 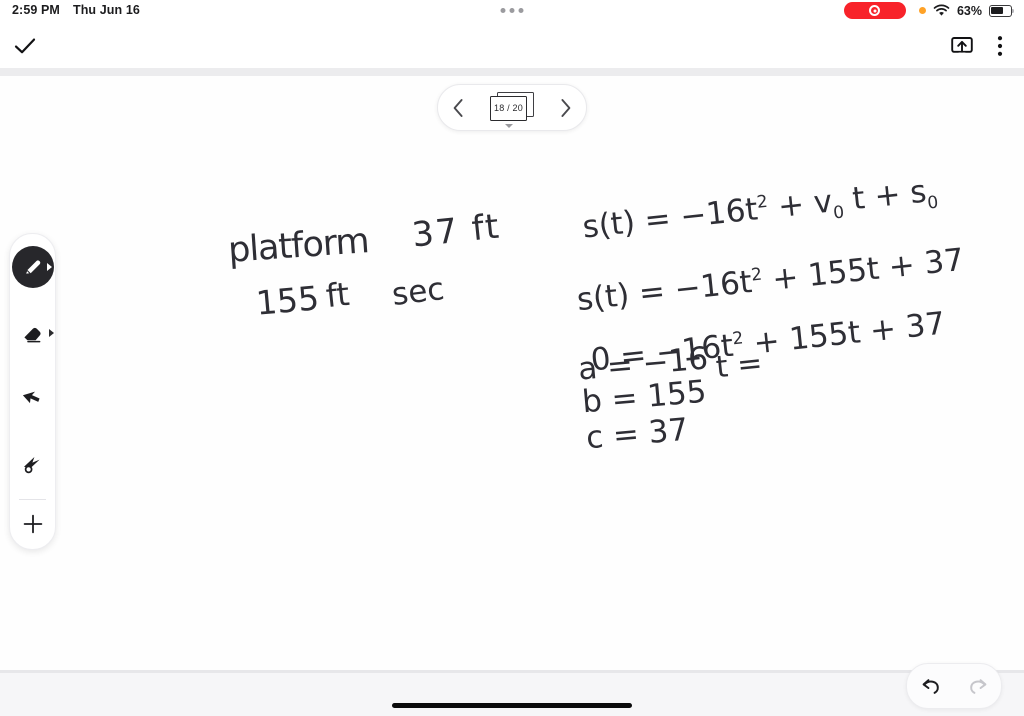 What do you see at coordinates (931, 686) in the screenshot?
I see `undo-button` at bounding box center [931, 686].